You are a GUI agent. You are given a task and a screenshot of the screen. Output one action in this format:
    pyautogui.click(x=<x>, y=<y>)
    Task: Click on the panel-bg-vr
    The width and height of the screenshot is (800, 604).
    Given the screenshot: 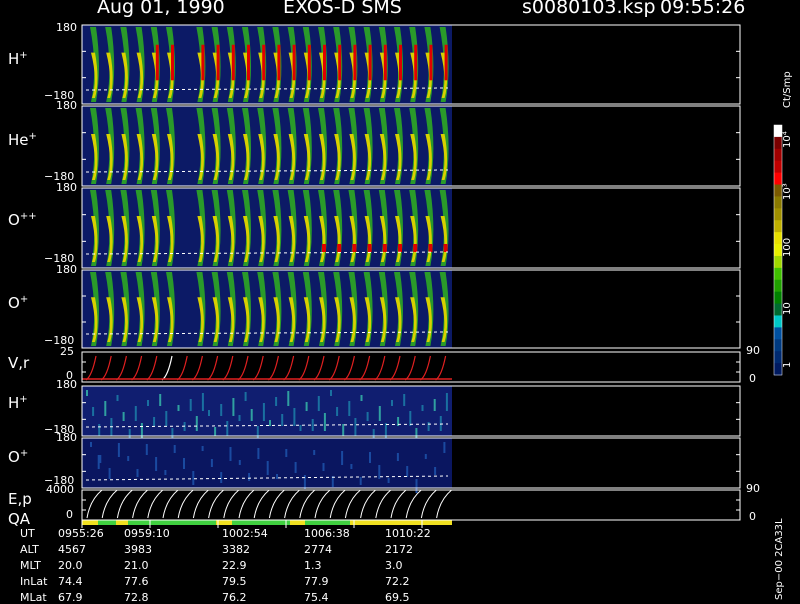 What is the action you would take?
    pyautogui.click(x=267, y=367)
    